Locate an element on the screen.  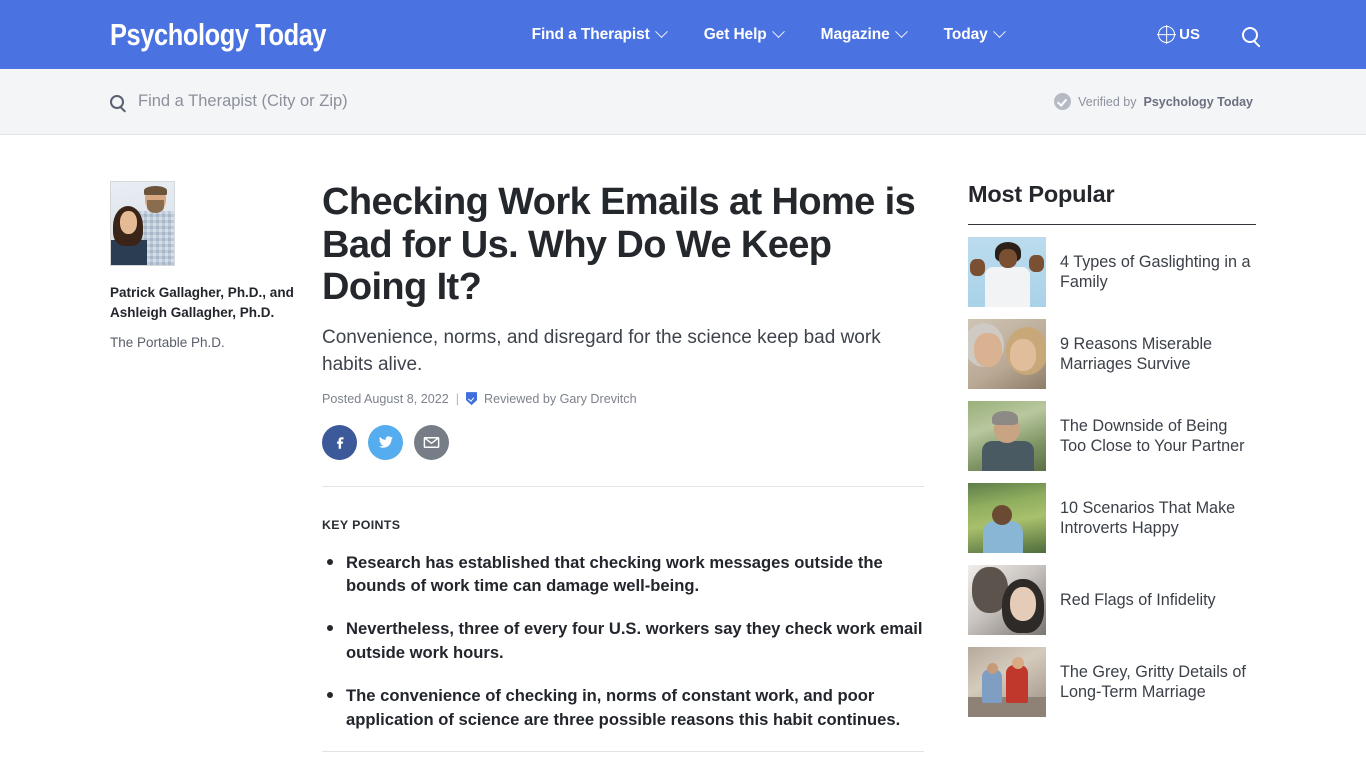
nav-item-today: Today is located at coordinates (974, 34).